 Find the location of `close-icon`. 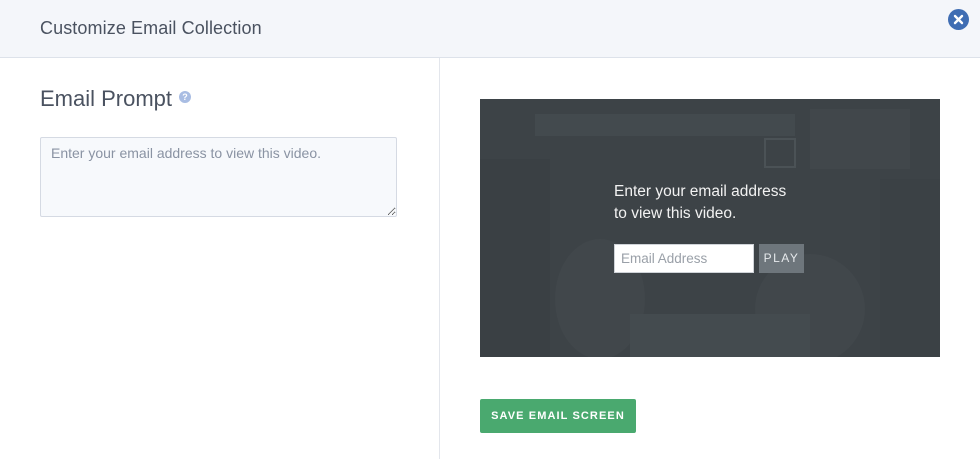

close-icon is located at coordinates (958, 19).